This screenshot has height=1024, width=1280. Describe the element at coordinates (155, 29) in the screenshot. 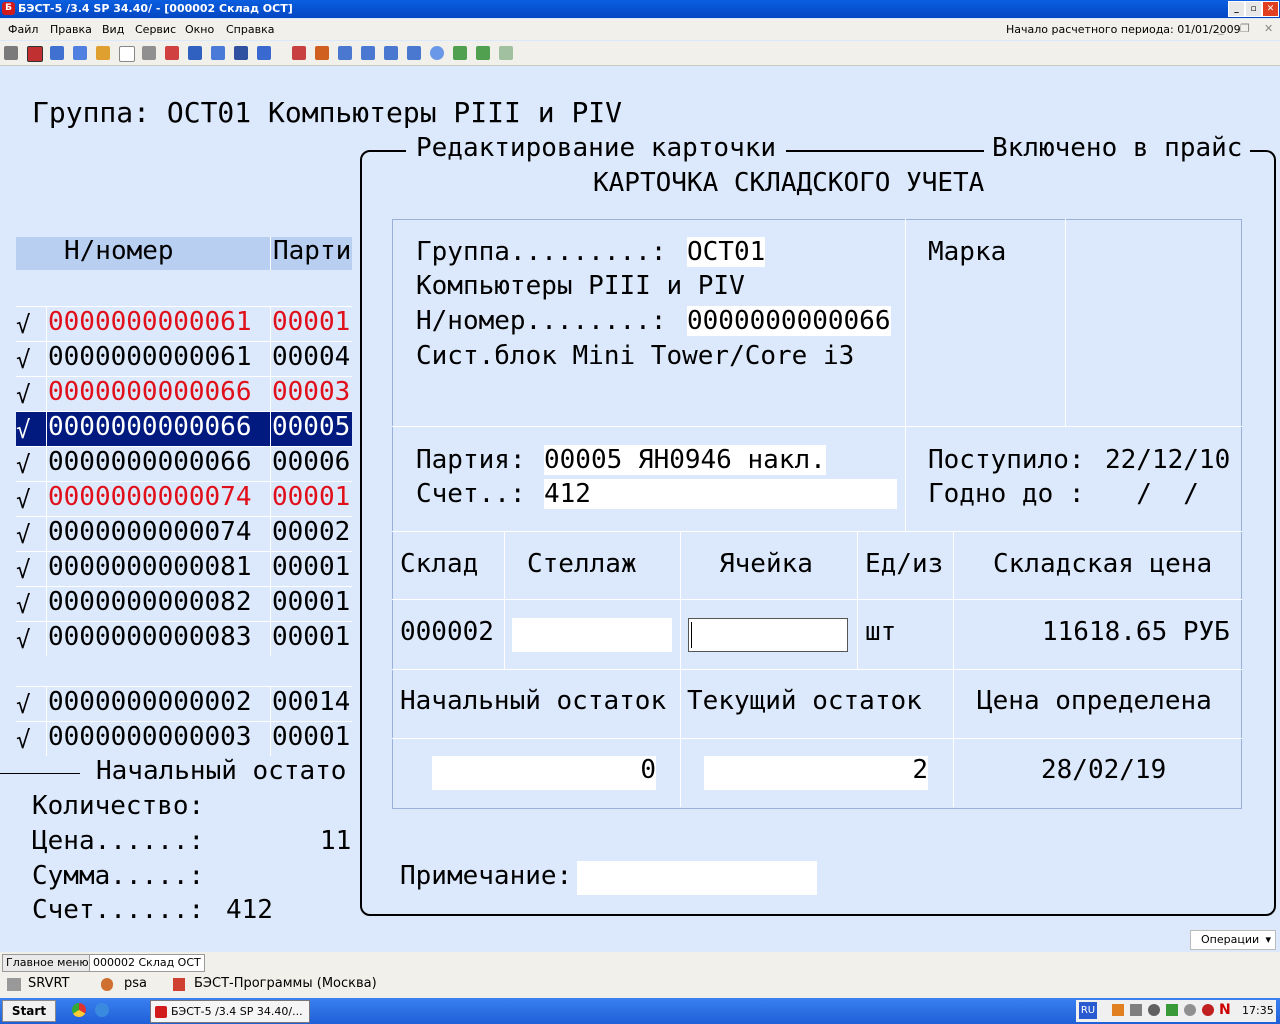

I see `menu-service: Сервис` at that location.